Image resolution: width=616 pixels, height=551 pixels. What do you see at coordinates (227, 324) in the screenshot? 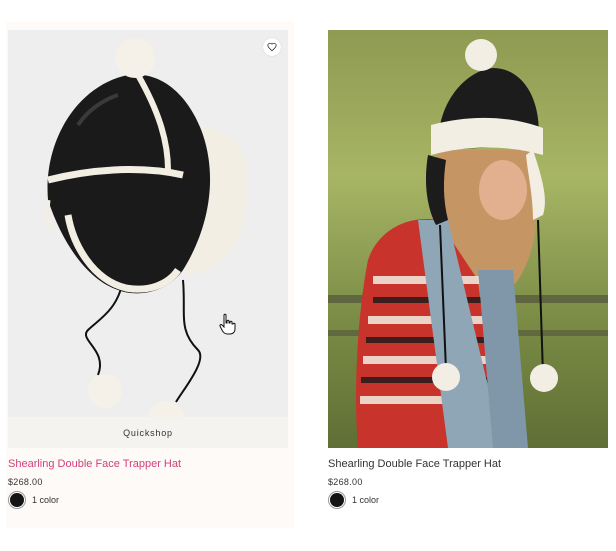
I see `hand-pointer-icon` at bounding box center [227, 324].